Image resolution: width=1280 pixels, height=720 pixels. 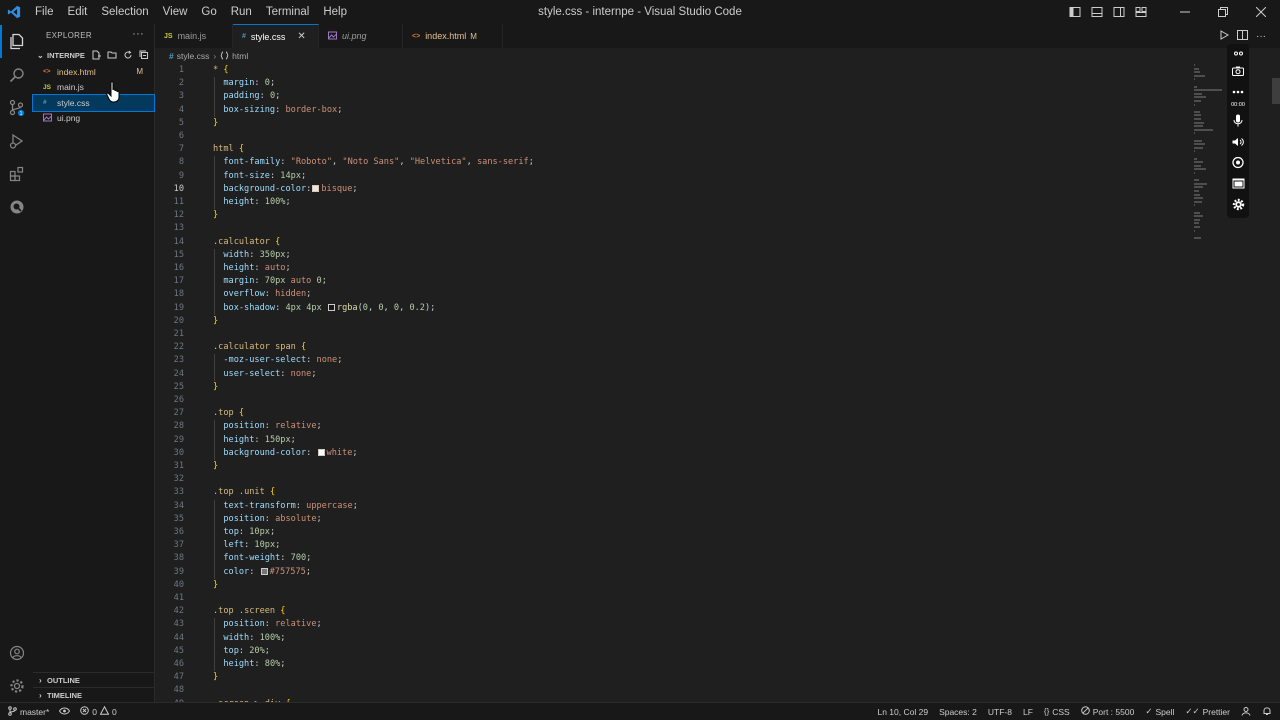 What do you see at coordinates (675, 624) in the screenshot?
I see `code-line: 43 position: relative;` at bounding box center [675, 624].